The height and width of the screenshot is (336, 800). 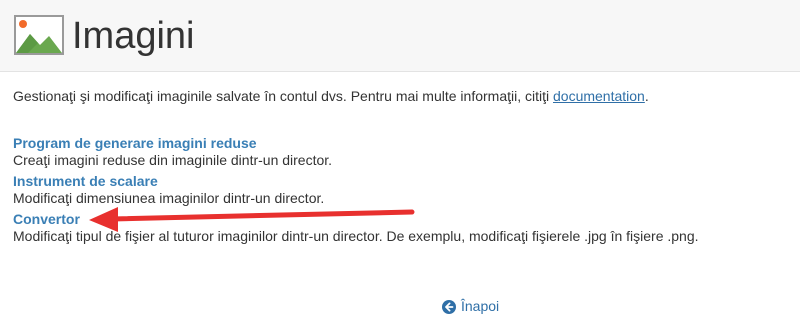 I want to click on image-landscape-icon, so click(x=39, y=35).